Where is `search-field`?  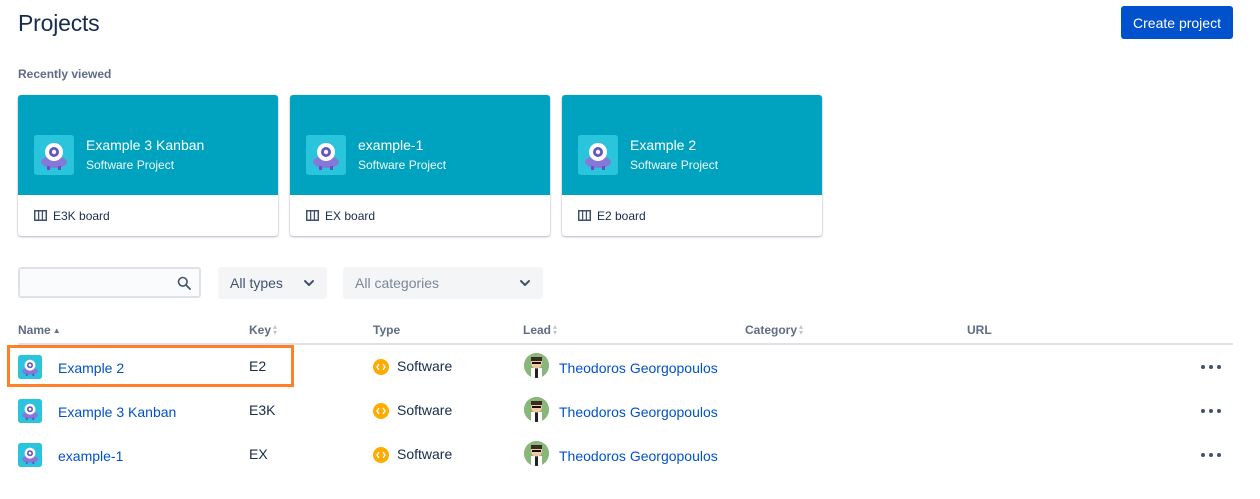
search-field is located at coordinates (109, 282).